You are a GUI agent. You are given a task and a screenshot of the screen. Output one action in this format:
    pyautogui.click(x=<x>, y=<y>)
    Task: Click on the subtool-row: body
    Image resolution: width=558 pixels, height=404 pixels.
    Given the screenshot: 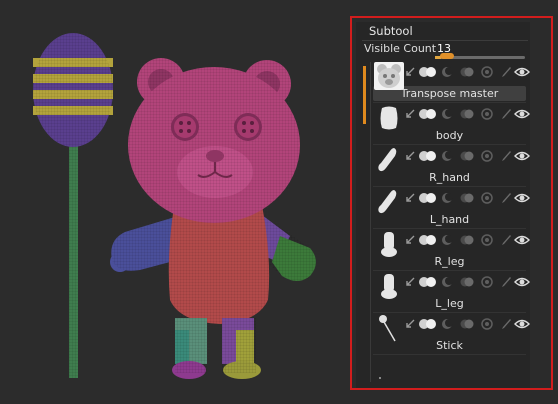 What is the action you would take?
    pyautogui.click(x=451, y=125)
    